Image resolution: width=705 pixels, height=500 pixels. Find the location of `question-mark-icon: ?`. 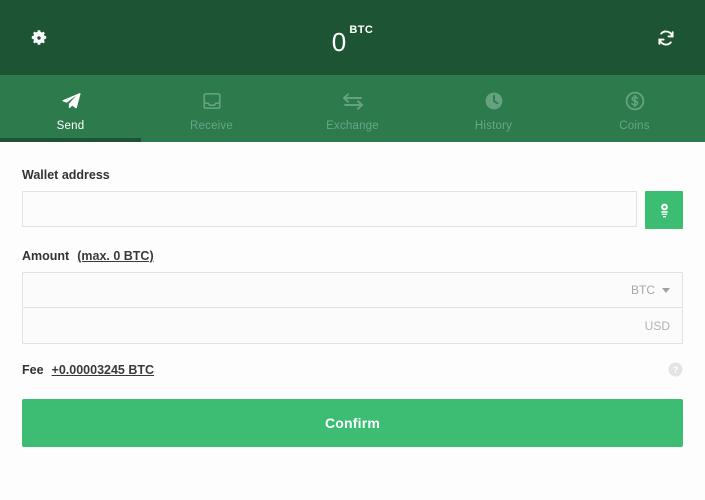

question-mark-icon: ? is located at coordinates (675, 369).